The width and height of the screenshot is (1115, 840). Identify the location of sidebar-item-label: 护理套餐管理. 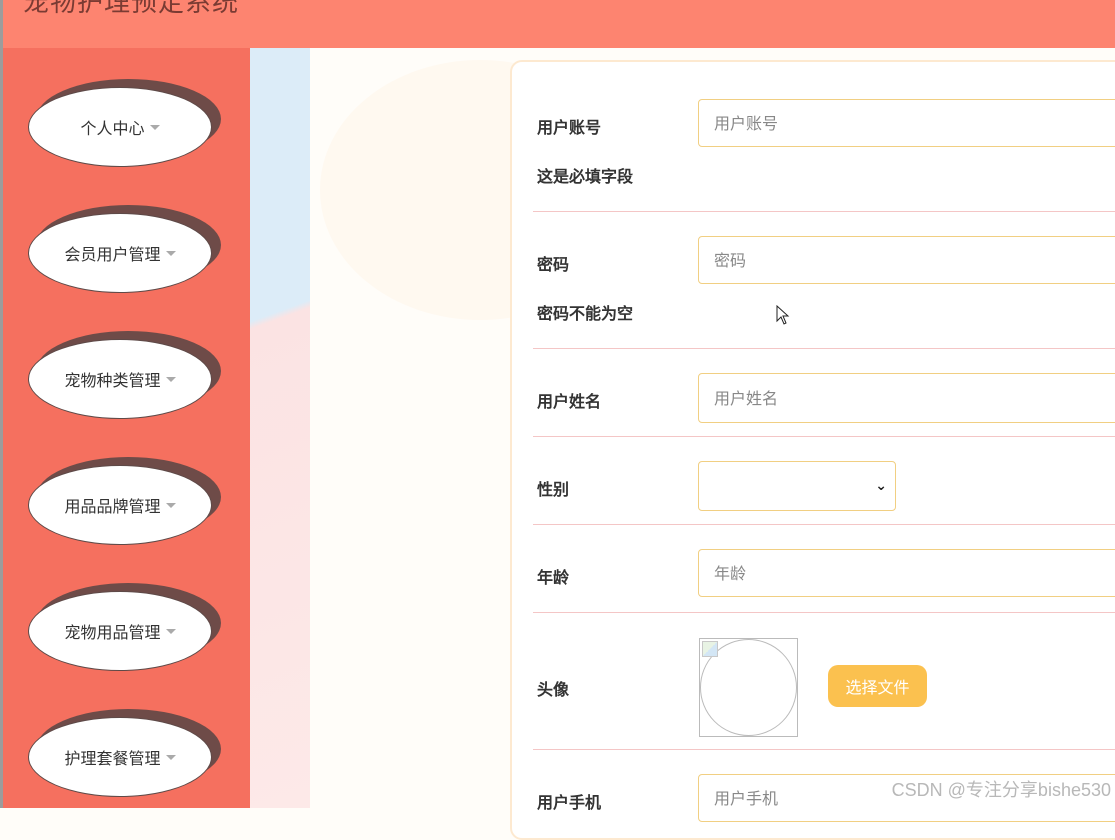
(112, 758).